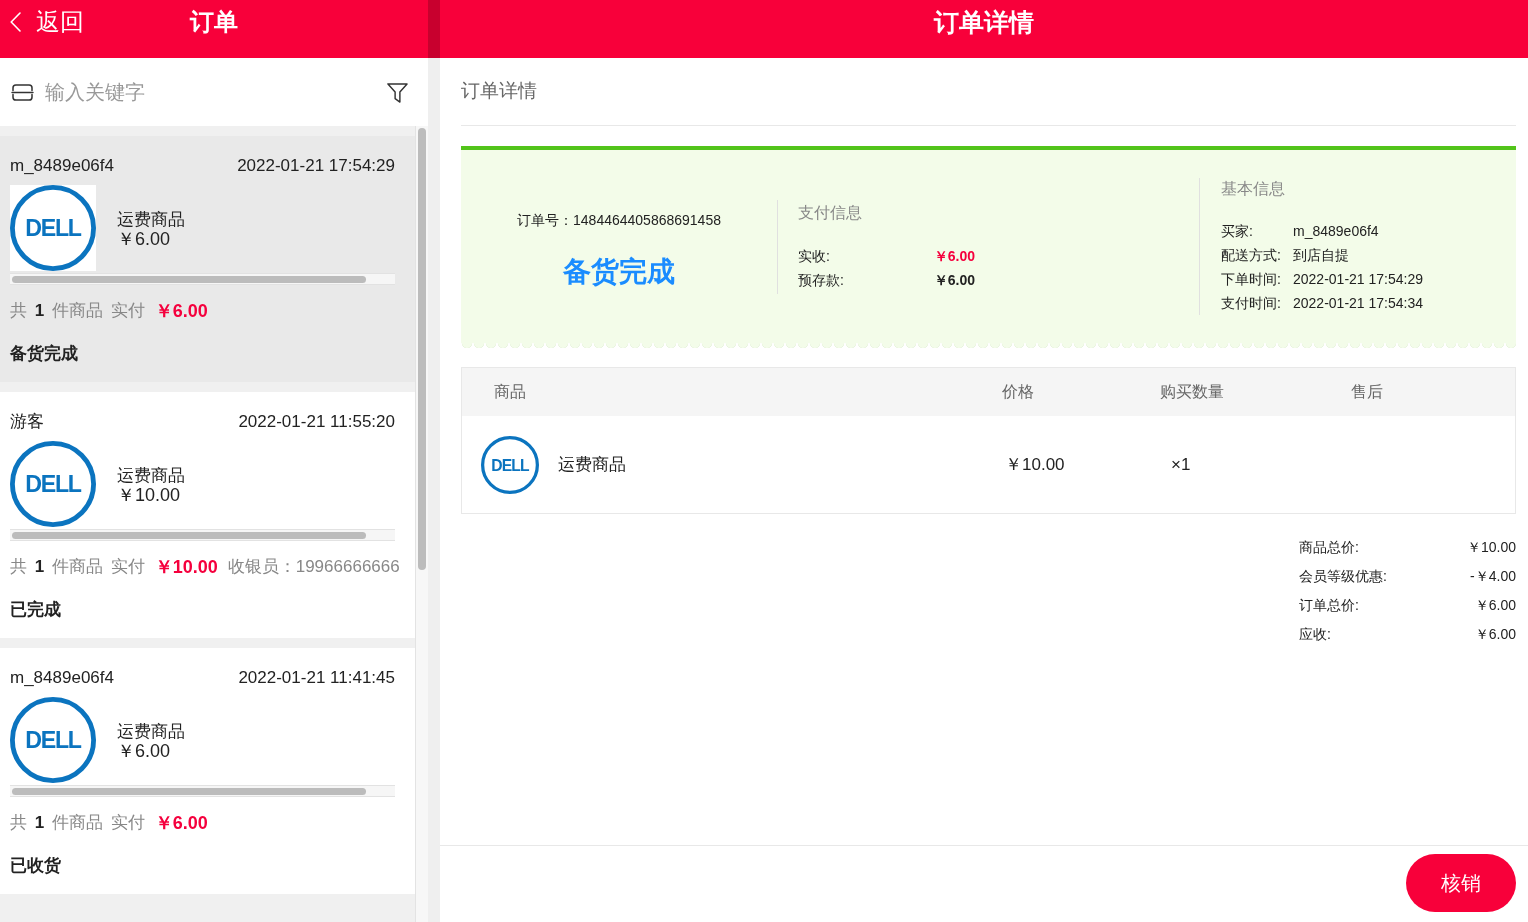 The height and width of the screenshot is (922, 1528). Describe the element at coordinates (207, 771) in the screenshot. I see `order-card: m_8489e06f4 2022-01-21 11:41:45 DELL 运费商品 ￥6.00 共 1 件商品 实付 ￥6.00 已收货` at that location.